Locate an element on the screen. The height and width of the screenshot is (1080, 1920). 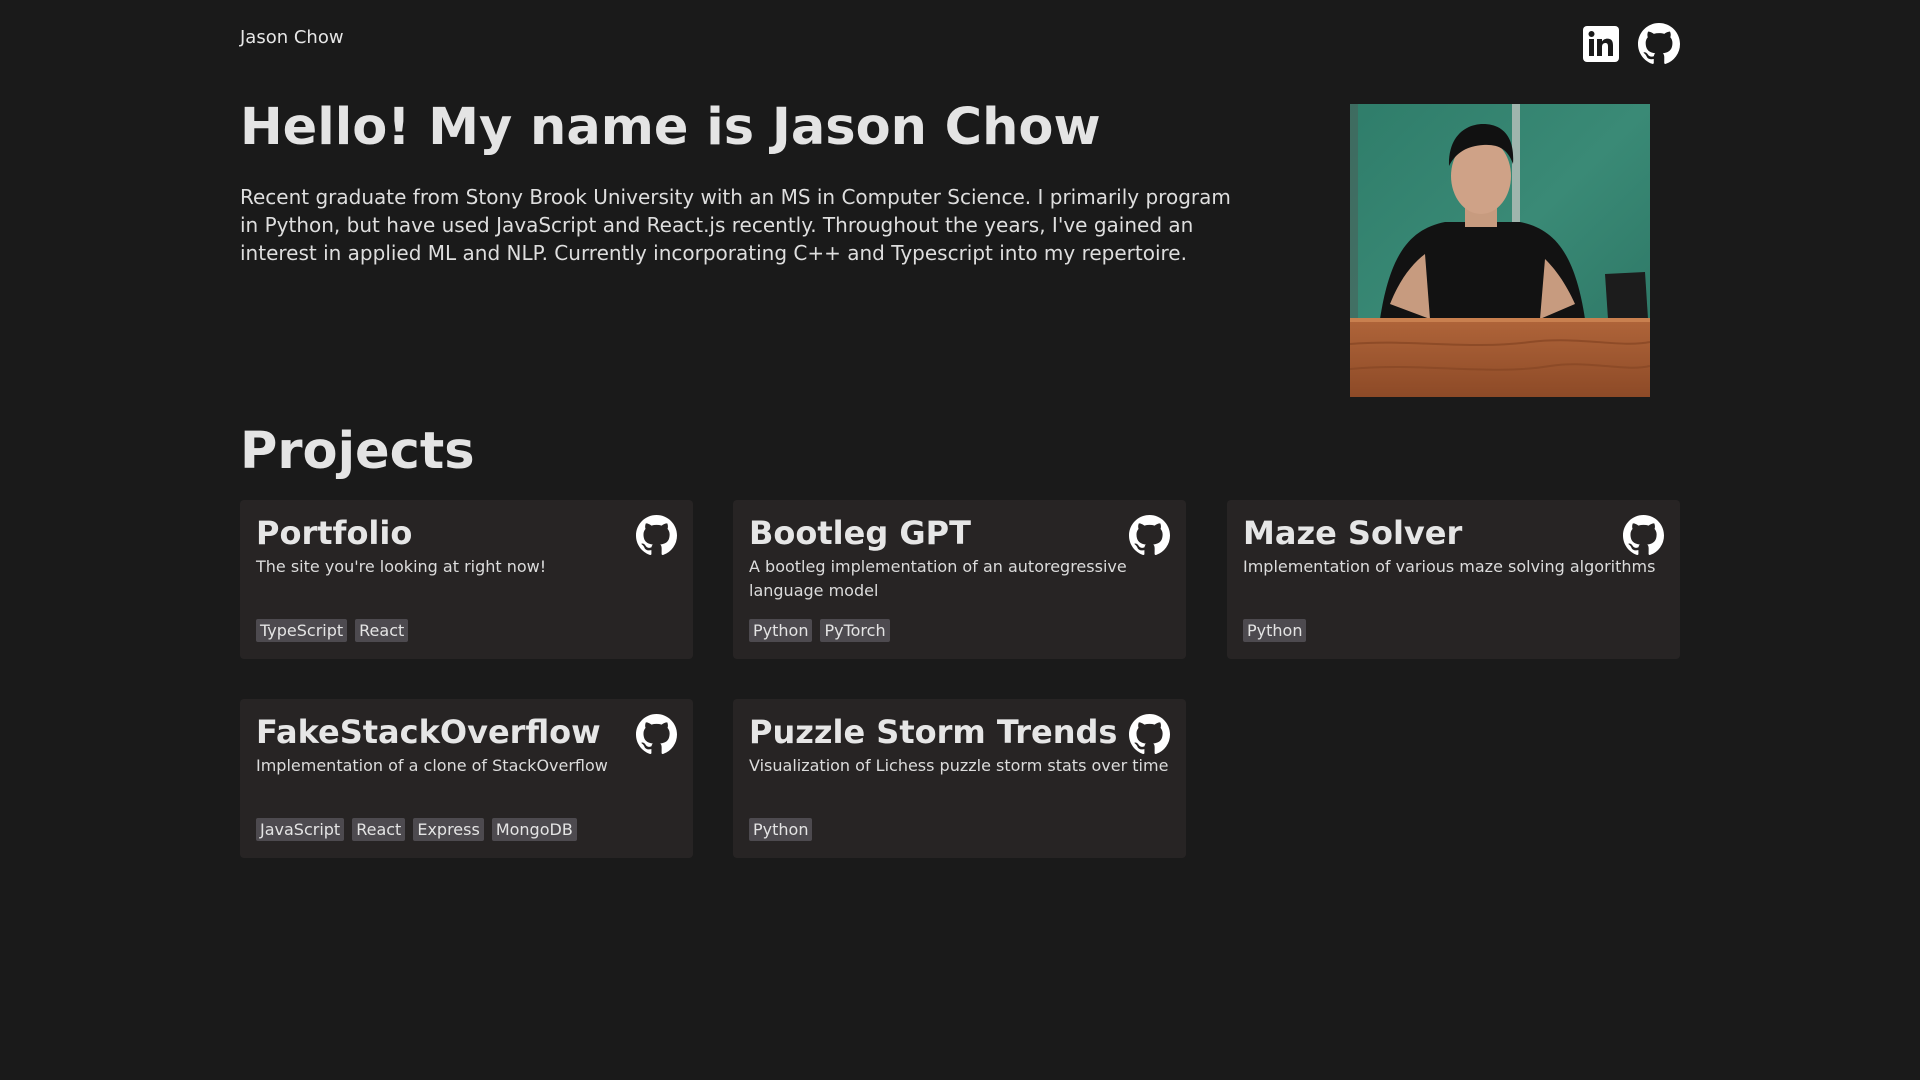
project-title: Portfolio is located at coordinates (334, 533).